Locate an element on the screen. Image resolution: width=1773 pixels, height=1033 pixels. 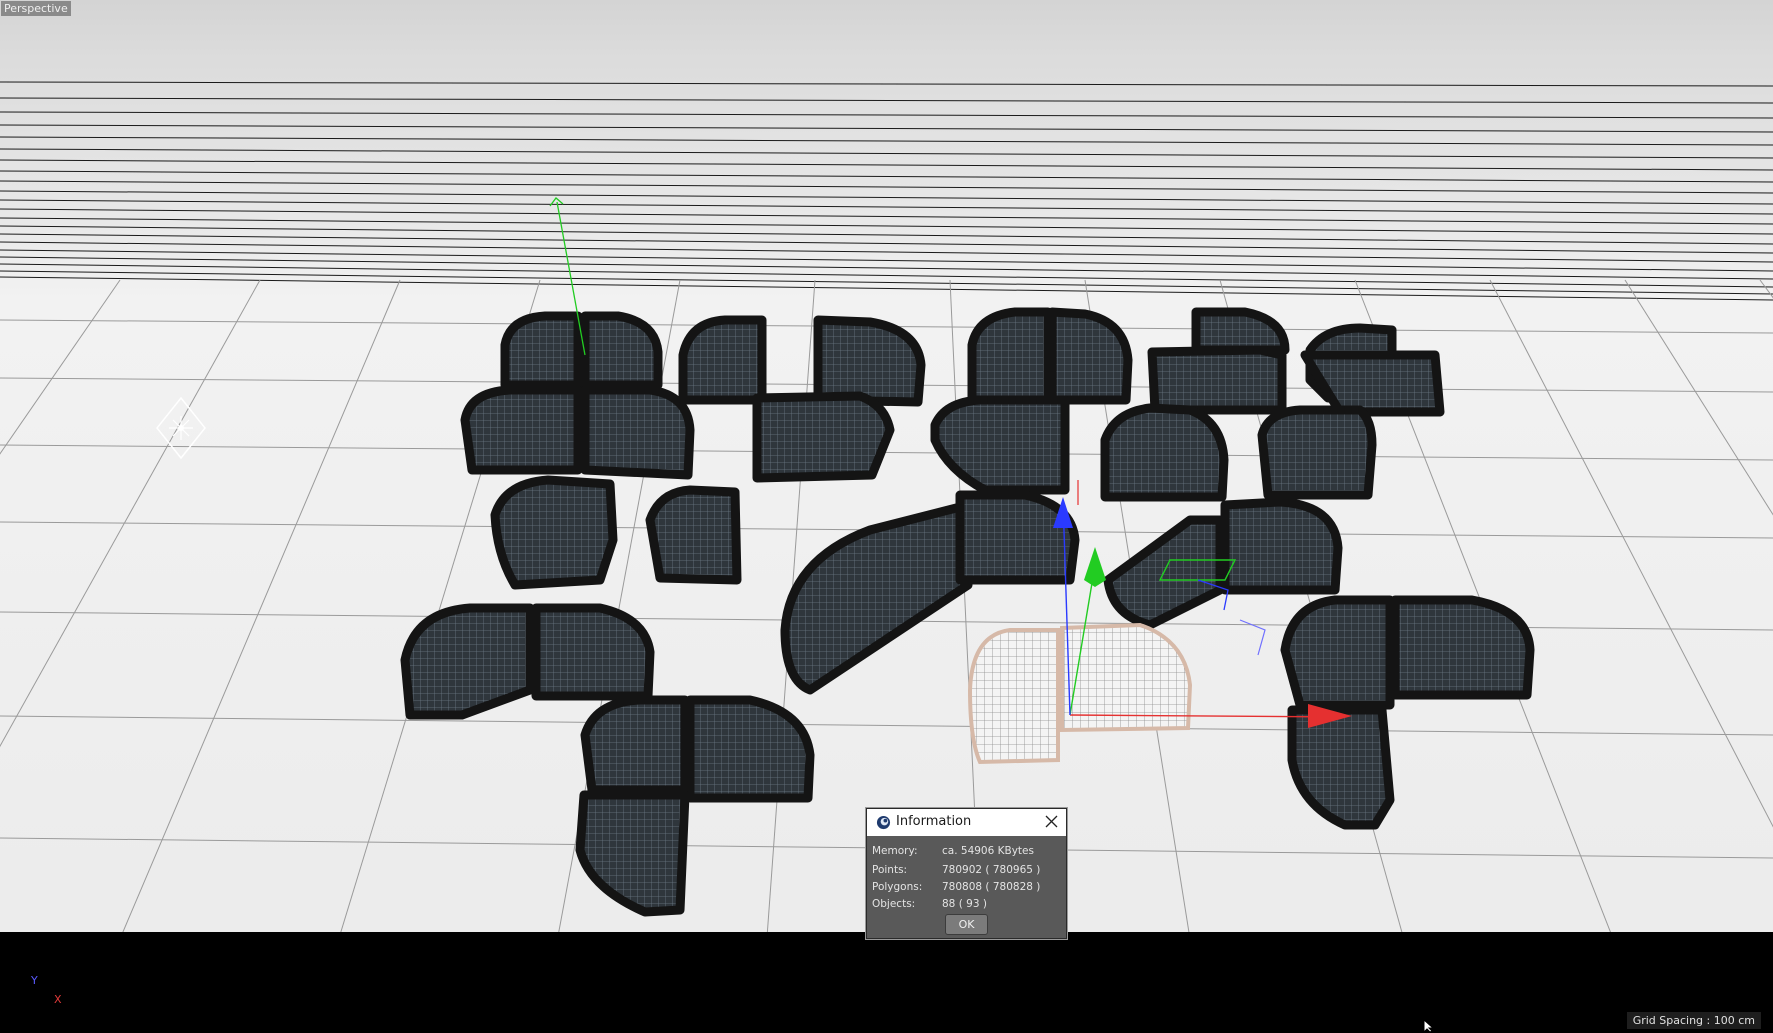
axis-x-label: X is located at coordinates (58, 999).